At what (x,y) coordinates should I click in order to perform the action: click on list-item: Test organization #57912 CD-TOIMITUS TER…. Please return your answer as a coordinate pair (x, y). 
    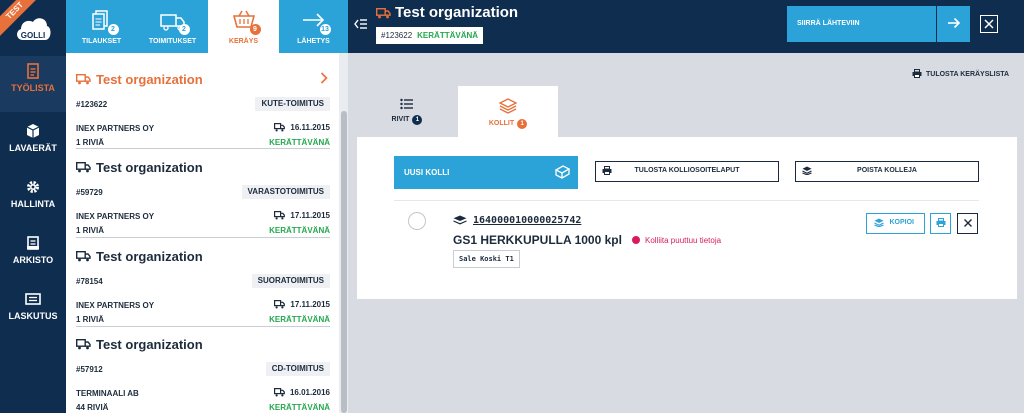
    Looking at the image, I should click on (203, 375).